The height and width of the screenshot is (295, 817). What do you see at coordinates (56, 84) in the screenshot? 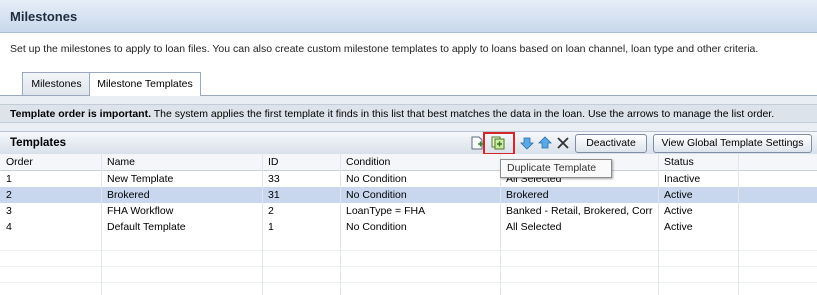
I see `tab-milestones: Milestones` at bounding box center [56, 84].